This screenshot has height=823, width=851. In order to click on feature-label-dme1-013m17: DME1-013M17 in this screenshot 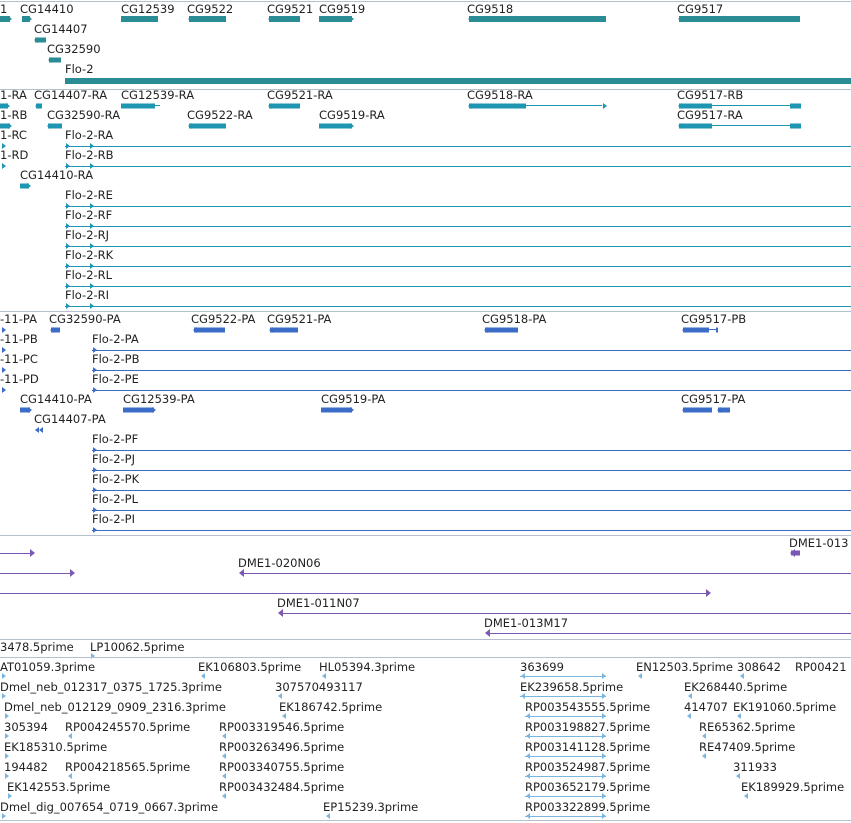, I will do `click(526, 623)`.